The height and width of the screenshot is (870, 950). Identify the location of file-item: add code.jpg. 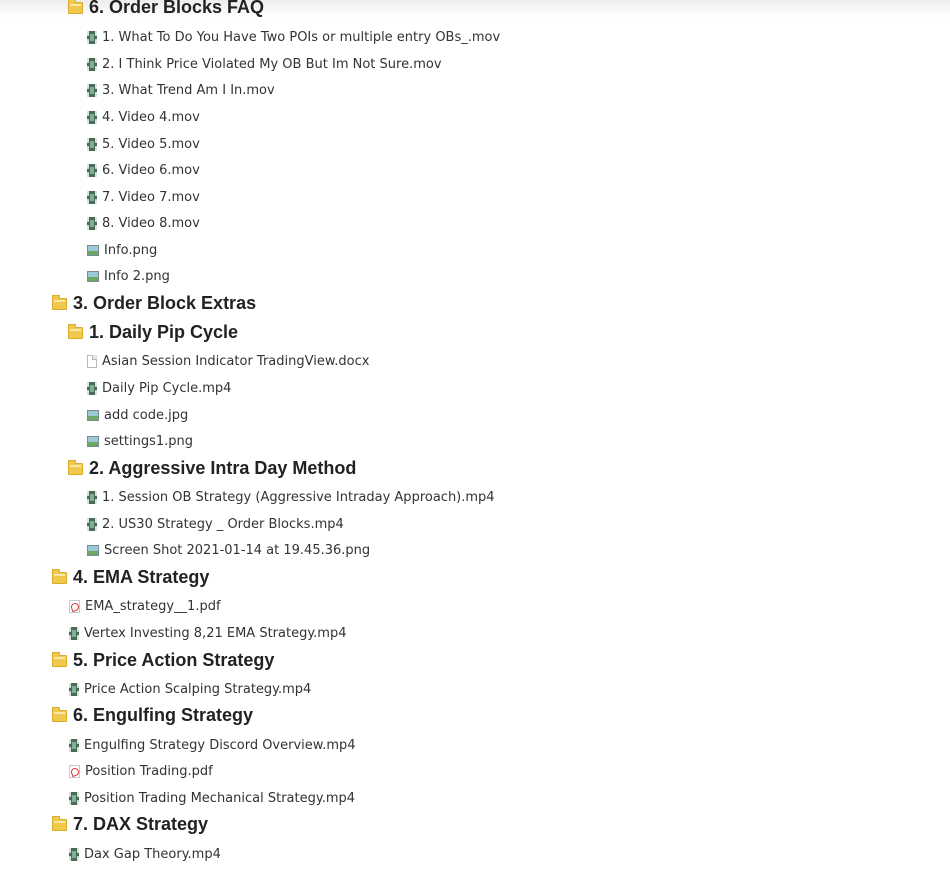
(137, 415).